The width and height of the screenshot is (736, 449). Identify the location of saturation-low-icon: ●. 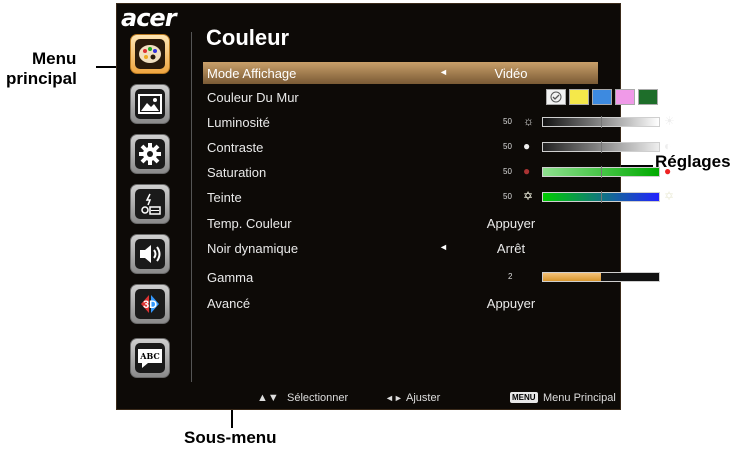
(527, 171).